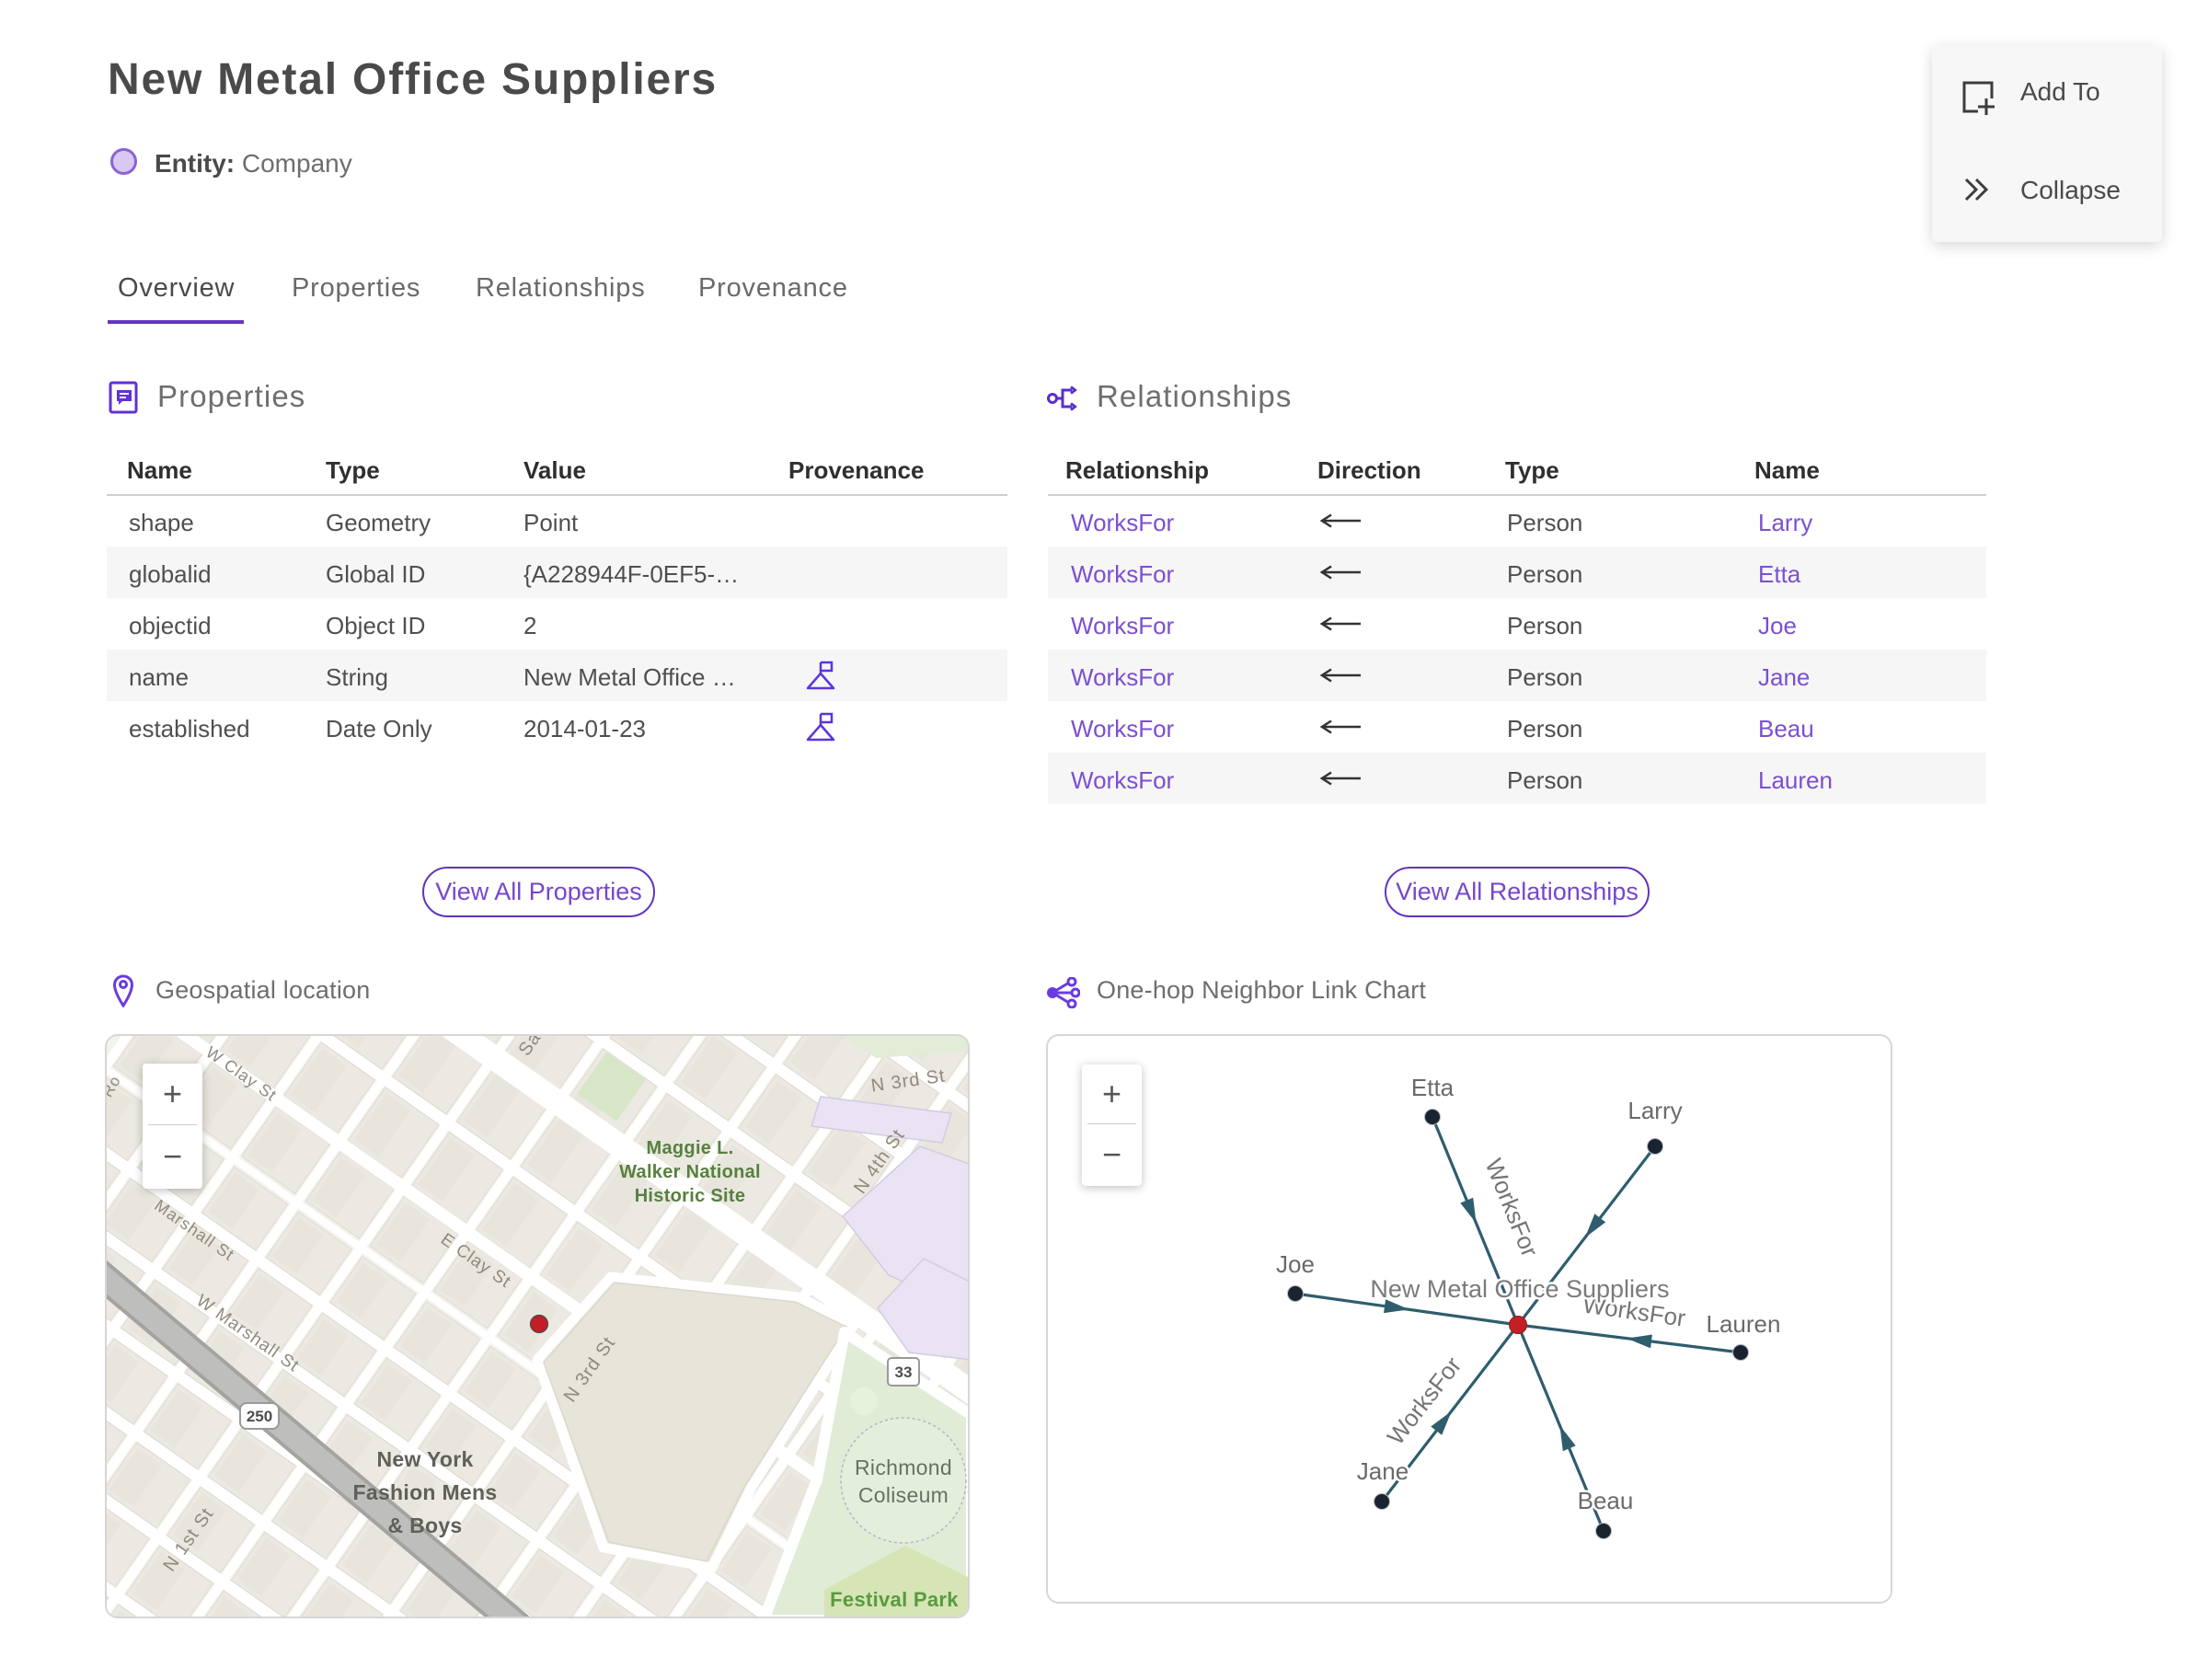  What do you see at coordinates (425, 1492) in the screenshot?
I see `svg-text: Fashion Mens` at bounding box center [425, 1492].